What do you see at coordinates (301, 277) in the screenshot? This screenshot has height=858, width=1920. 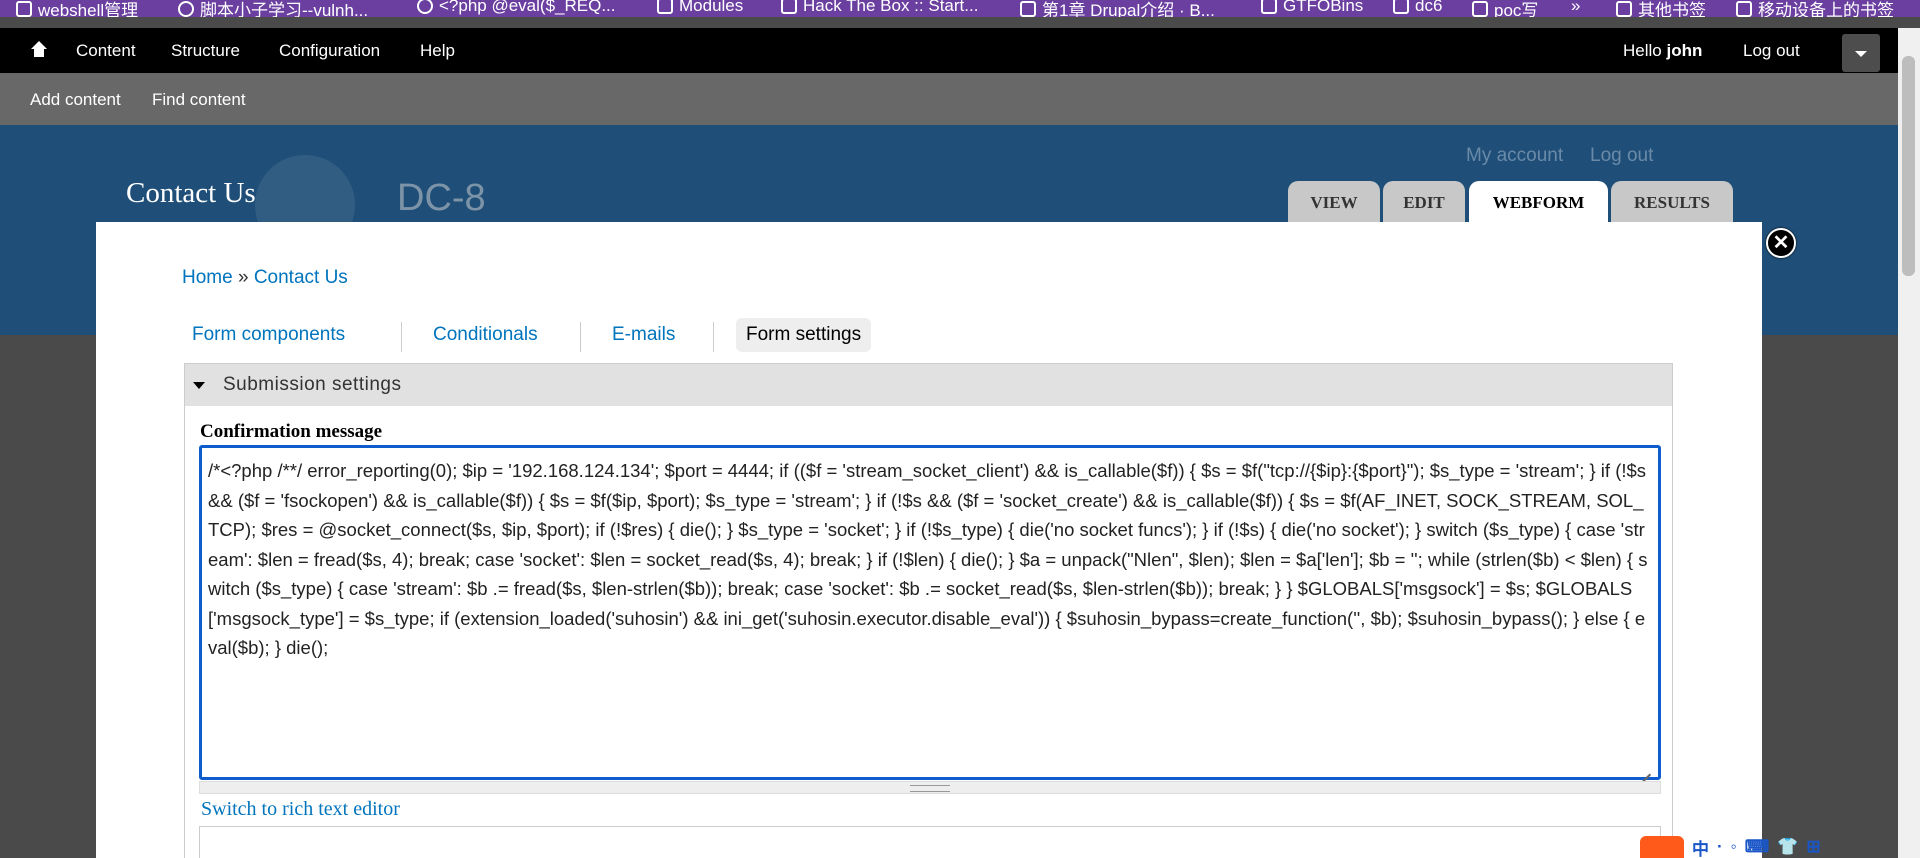 I see `breadcrumb-contact-us: Contact Us` at bounding box center [301, 277].